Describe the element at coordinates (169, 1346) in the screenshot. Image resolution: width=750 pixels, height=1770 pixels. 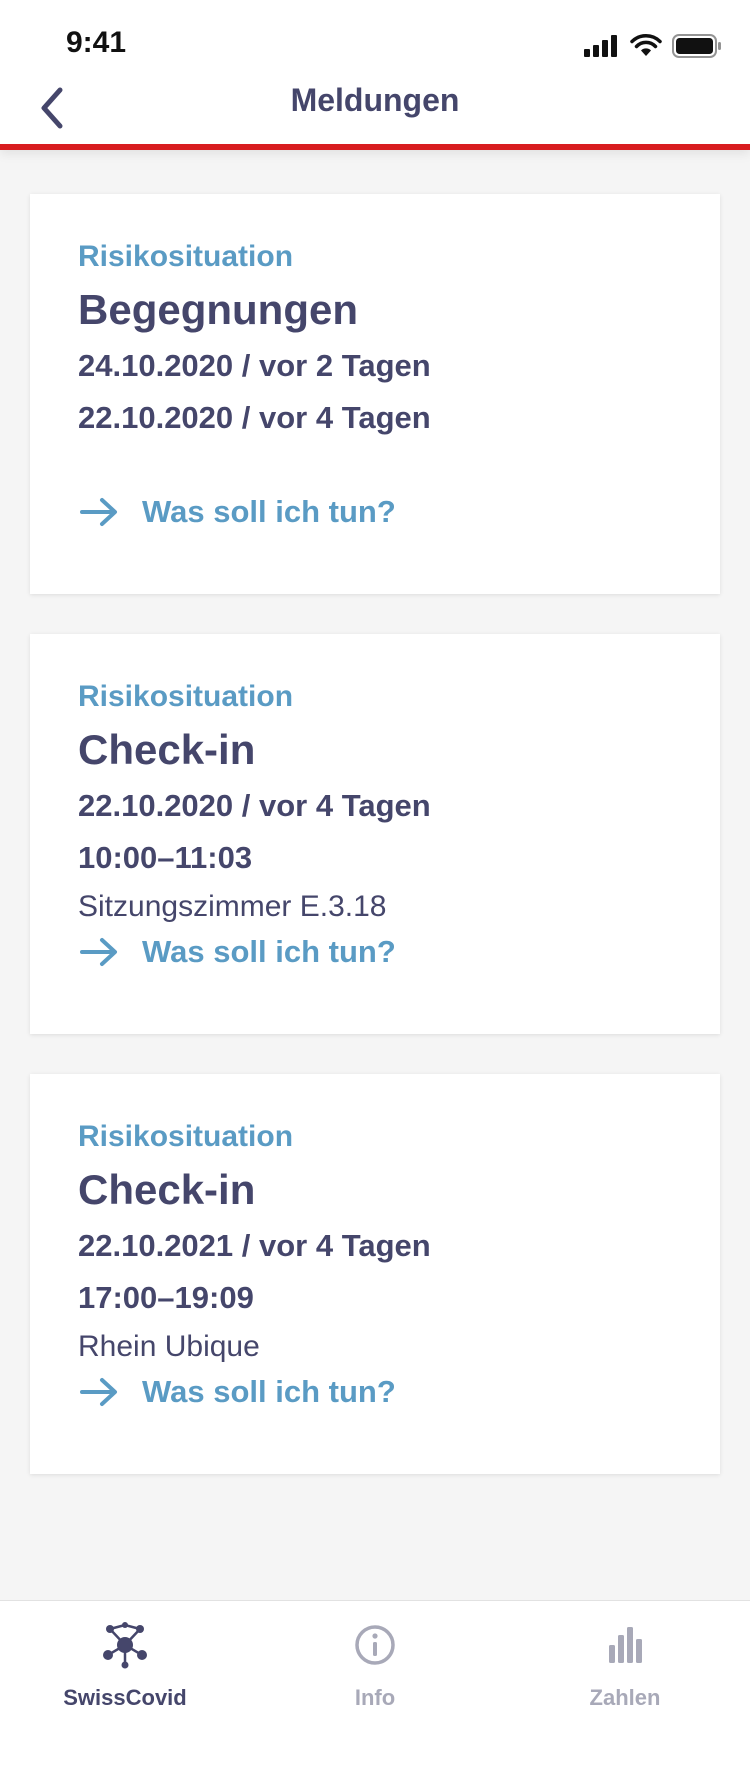
I see `card-location: Rhein Ubique` at that location.